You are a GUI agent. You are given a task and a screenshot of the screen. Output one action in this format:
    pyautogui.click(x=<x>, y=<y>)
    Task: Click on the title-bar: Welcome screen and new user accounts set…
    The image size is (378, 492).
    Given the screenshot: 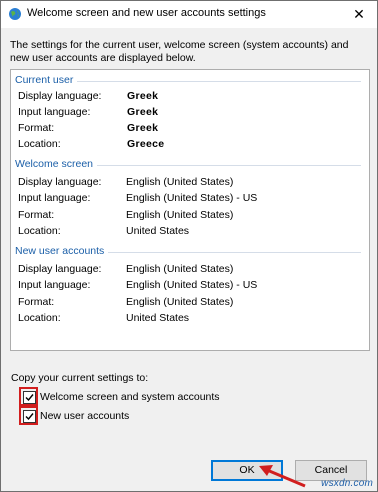 What is the action you would take?
    pyautogui.click(x=189, y=14)
    